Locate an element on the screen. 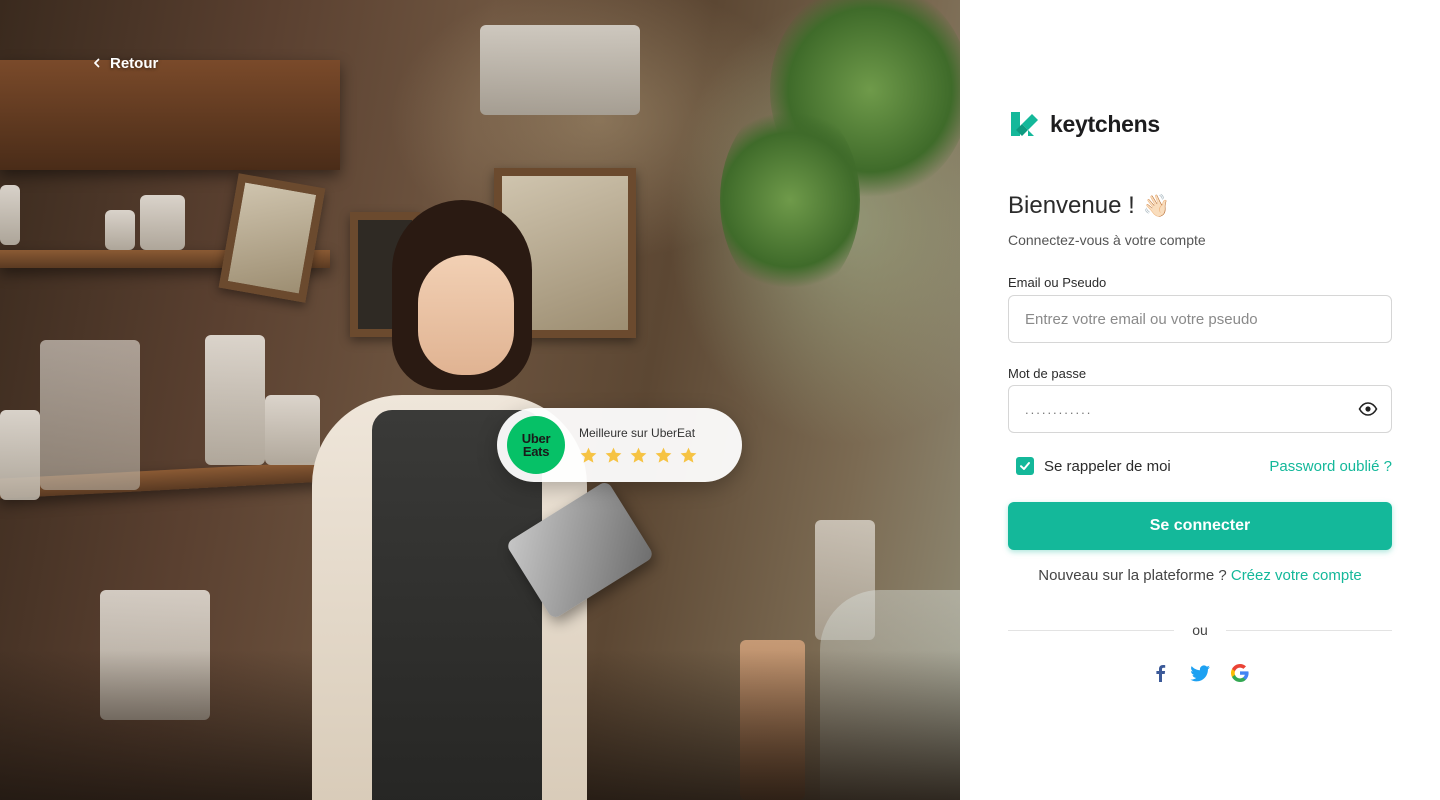 The width and height of the screenshot is (1440, 800). password-wrapper is located at coordinates (1200, 409).